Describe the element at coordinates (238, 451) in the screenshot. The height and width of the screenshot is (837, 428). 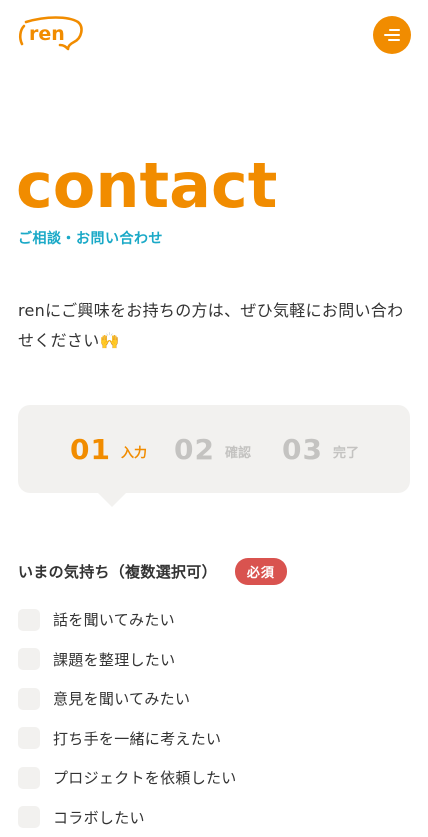
I see `step-label: 確認` at that location.